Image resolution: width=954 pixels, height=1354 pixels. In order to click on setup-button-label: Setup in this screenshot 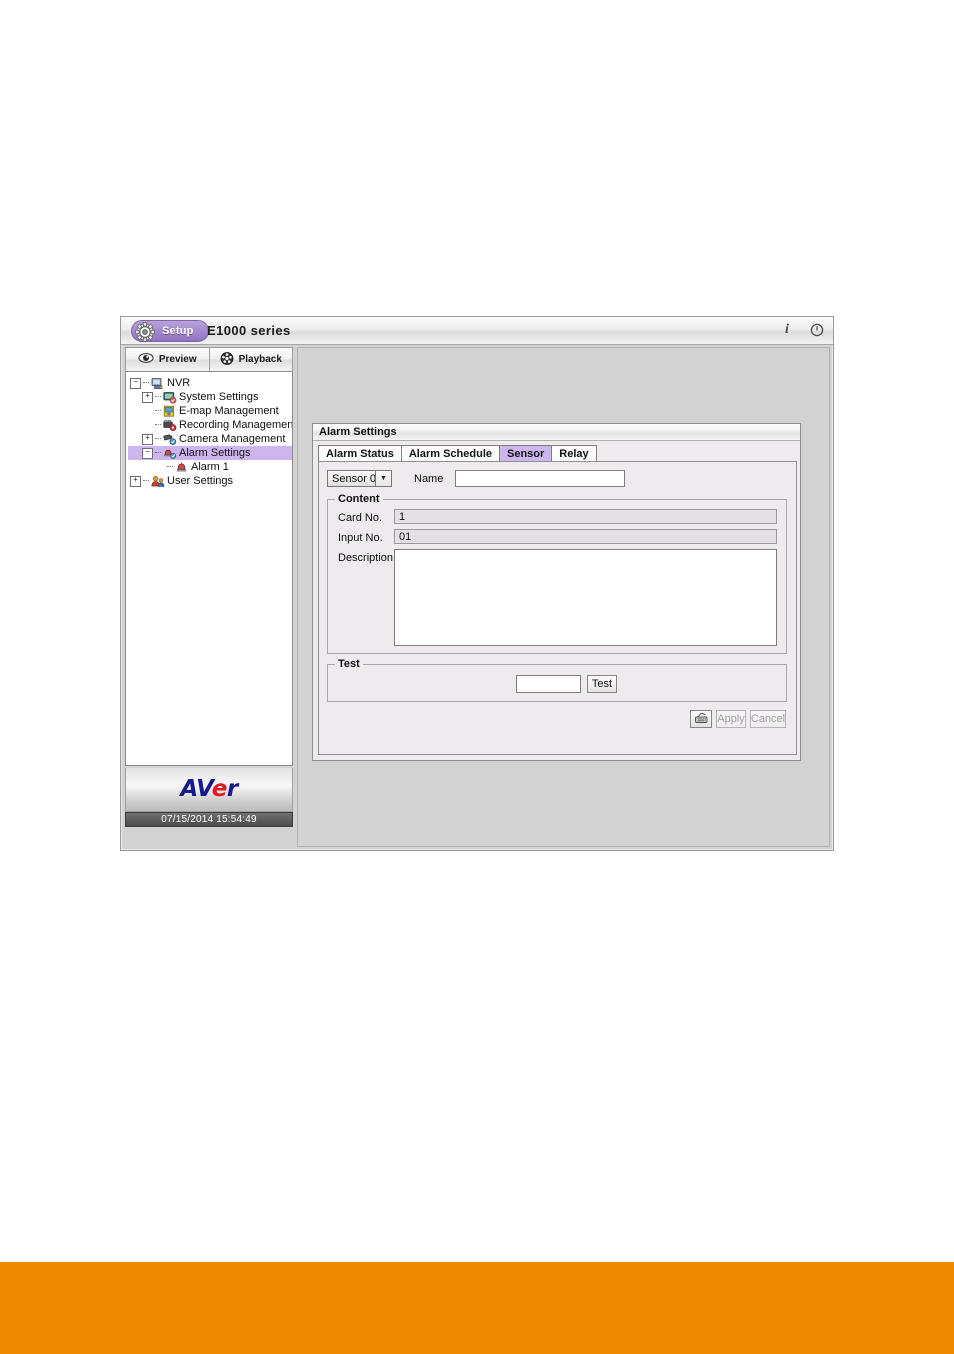, I will do `click(178, 331)`.